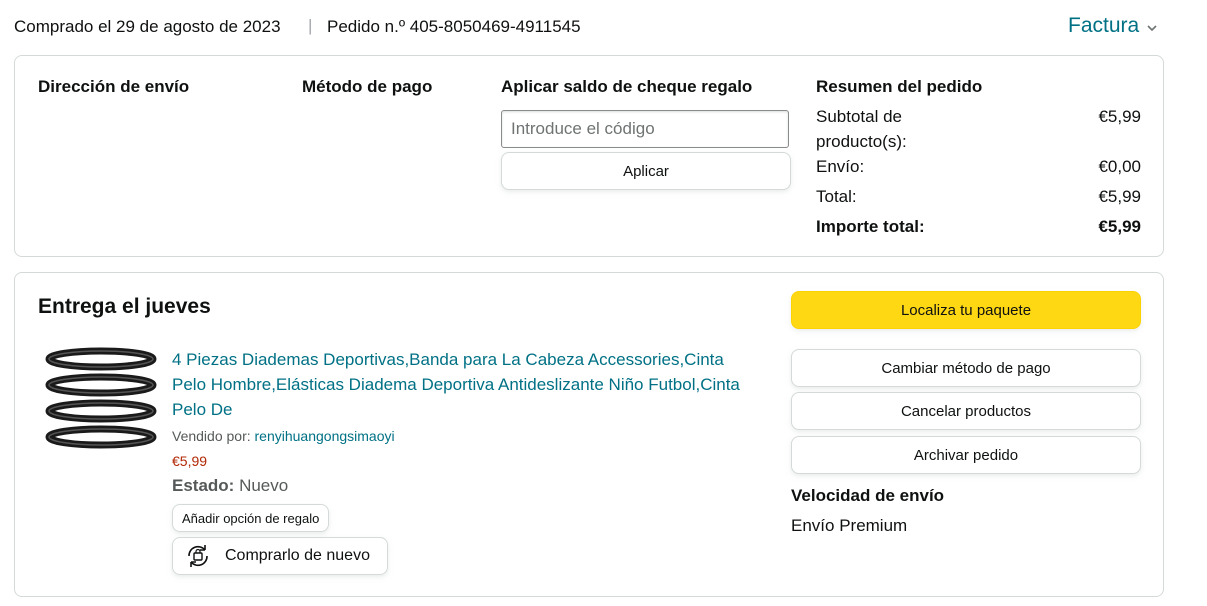 The height and width of the screenshot is (606, 1207). Describe the element at coordinates (870, 226) in the screenshot. I see `summary-label: Importe total:` at that location.